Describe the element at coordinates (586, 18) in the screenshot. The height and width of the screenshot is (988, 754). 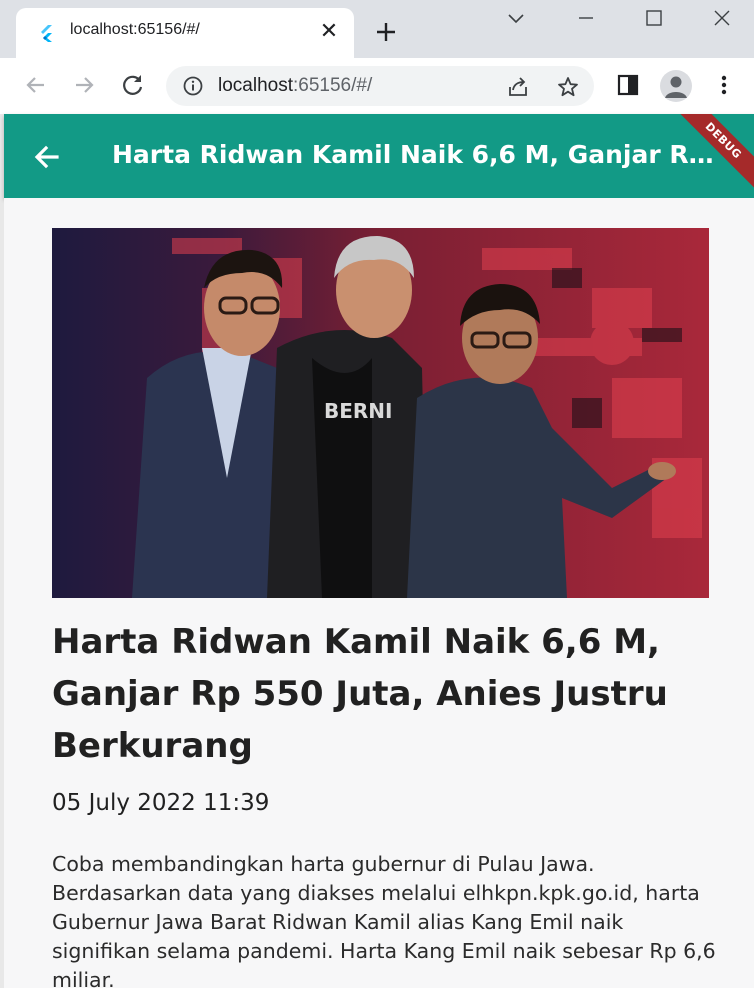
I see `minimize-icon` at that location.